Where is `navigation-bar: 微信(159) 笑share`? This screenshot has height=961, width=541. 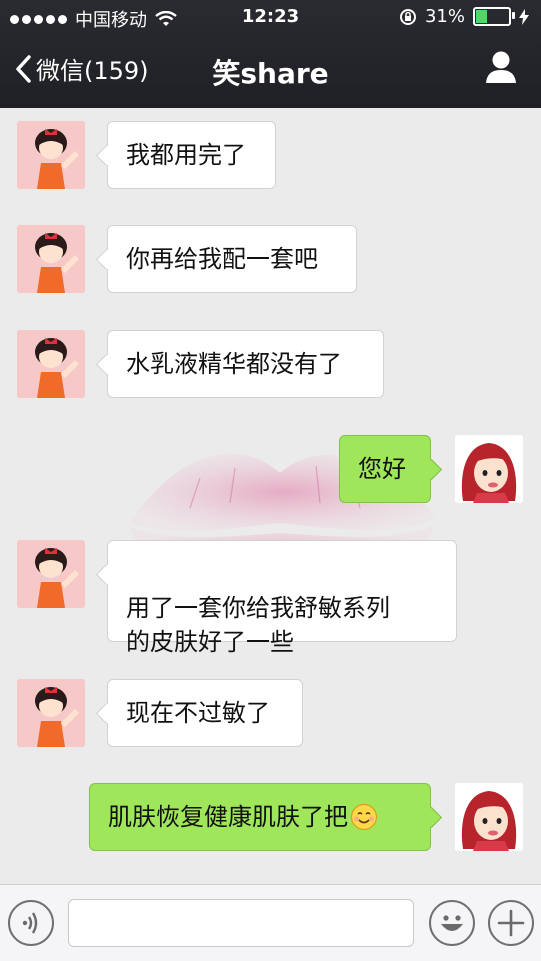 navigation-bar: 微信(159) 笑share is located at coordinates (270, 71).